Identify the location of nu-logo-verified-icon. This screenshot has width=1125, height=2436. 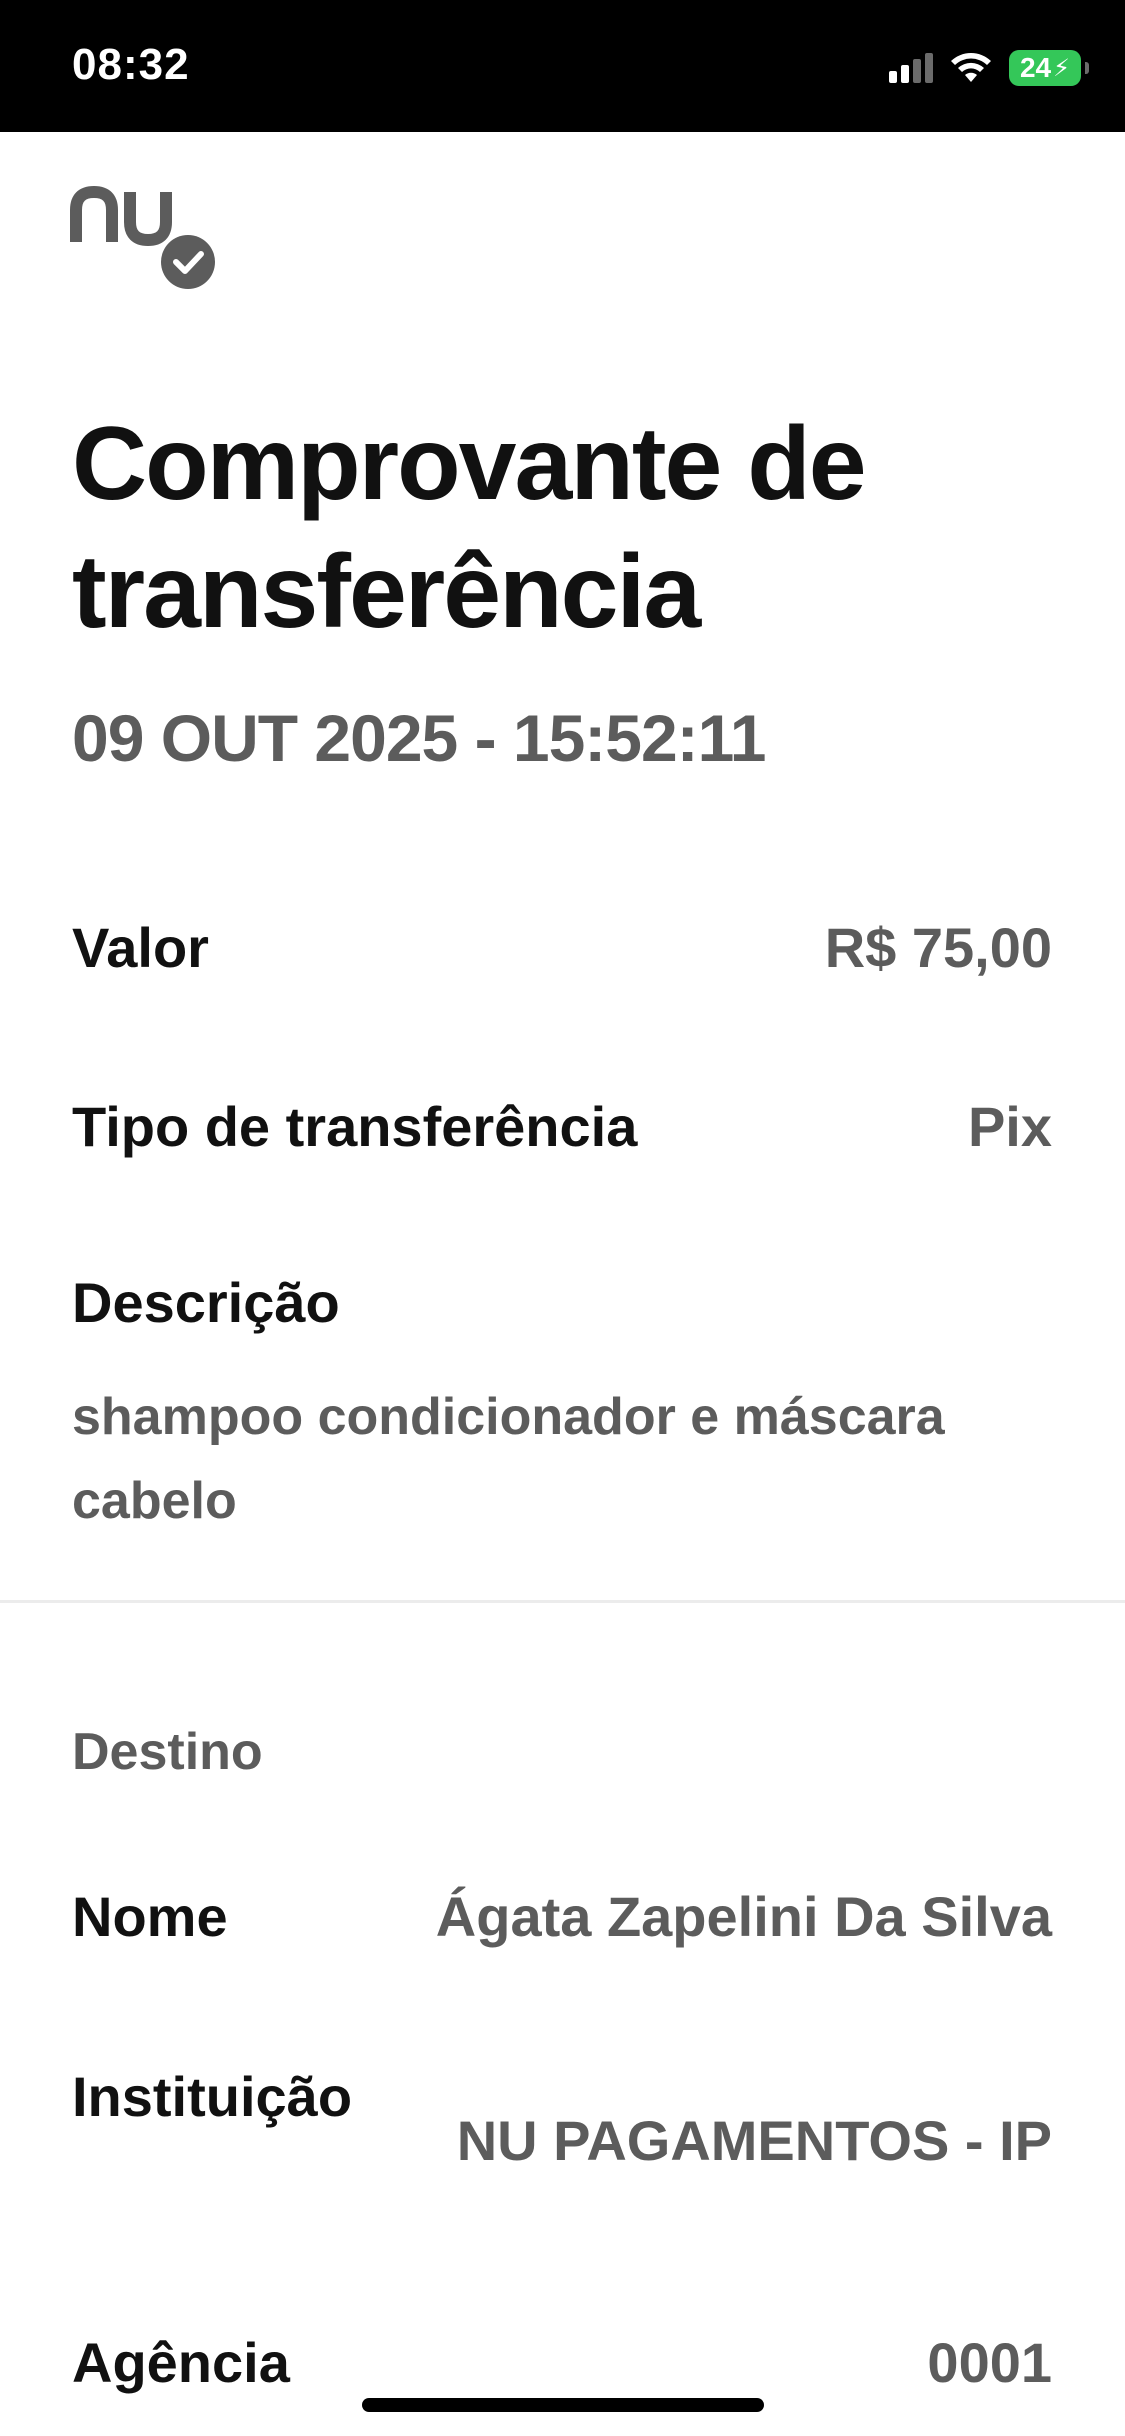
(145, 235).